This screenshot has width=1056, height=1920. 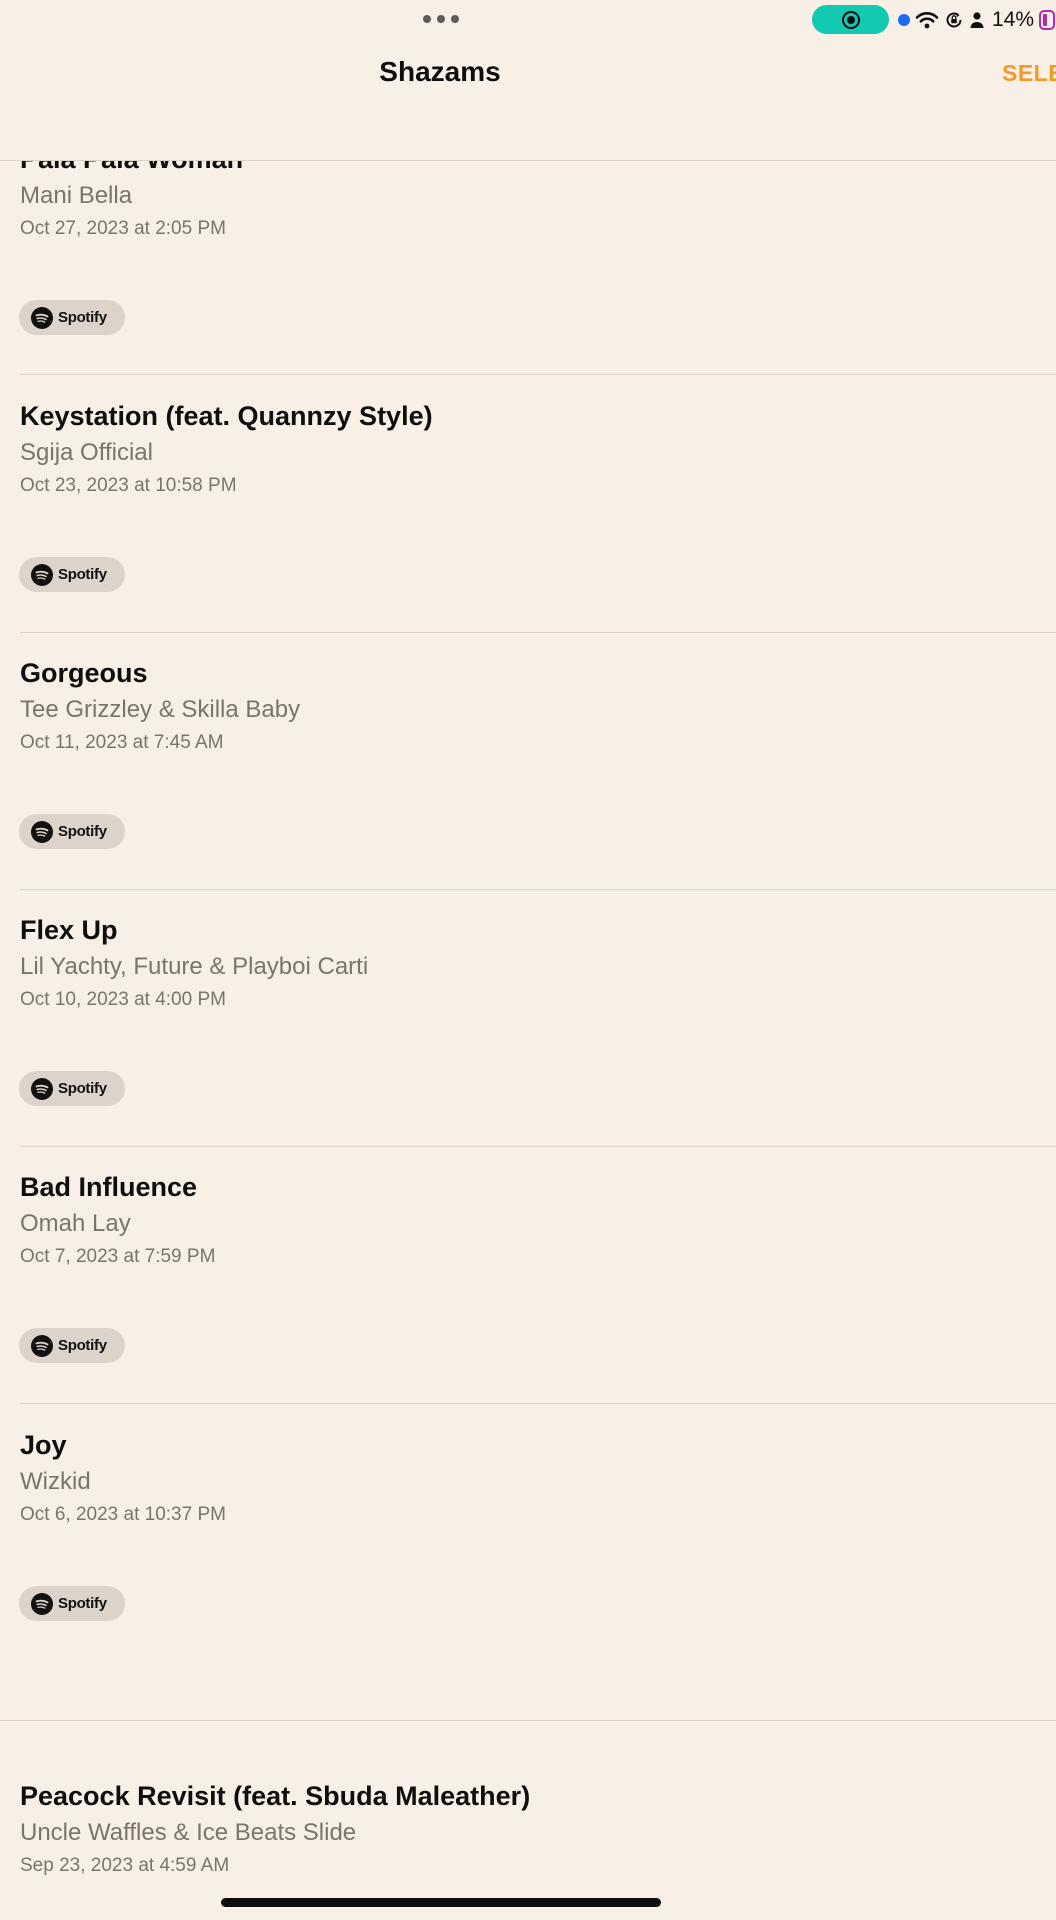 I want to click on battery-percent: 14%, so click(x=1013, y=19).